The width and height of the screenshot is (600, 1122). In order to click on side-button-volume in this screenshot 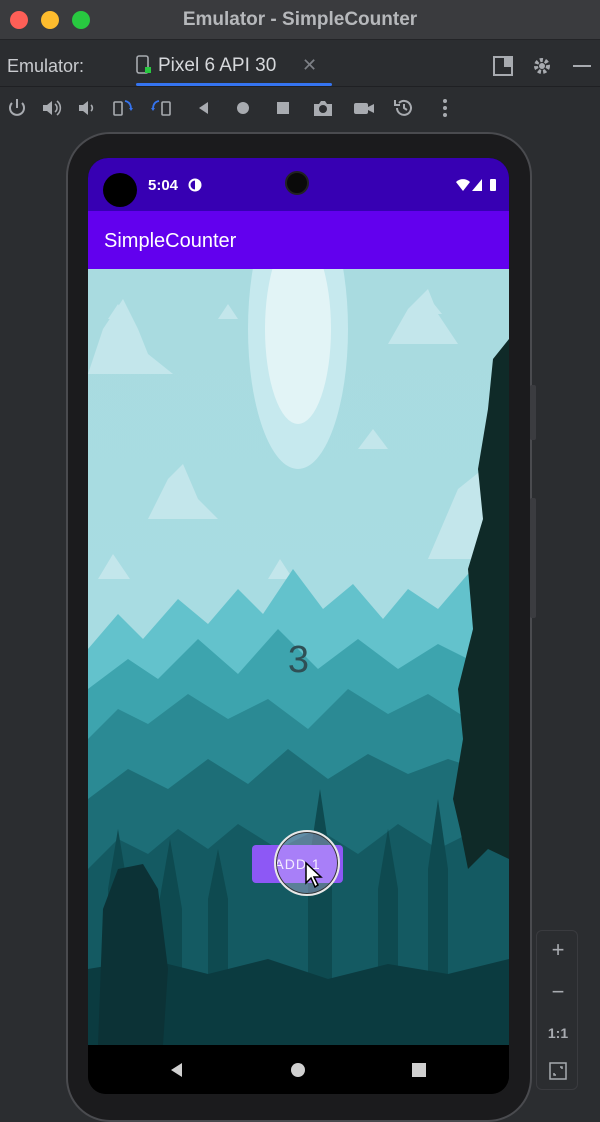, I will do `click(533, 558)`.